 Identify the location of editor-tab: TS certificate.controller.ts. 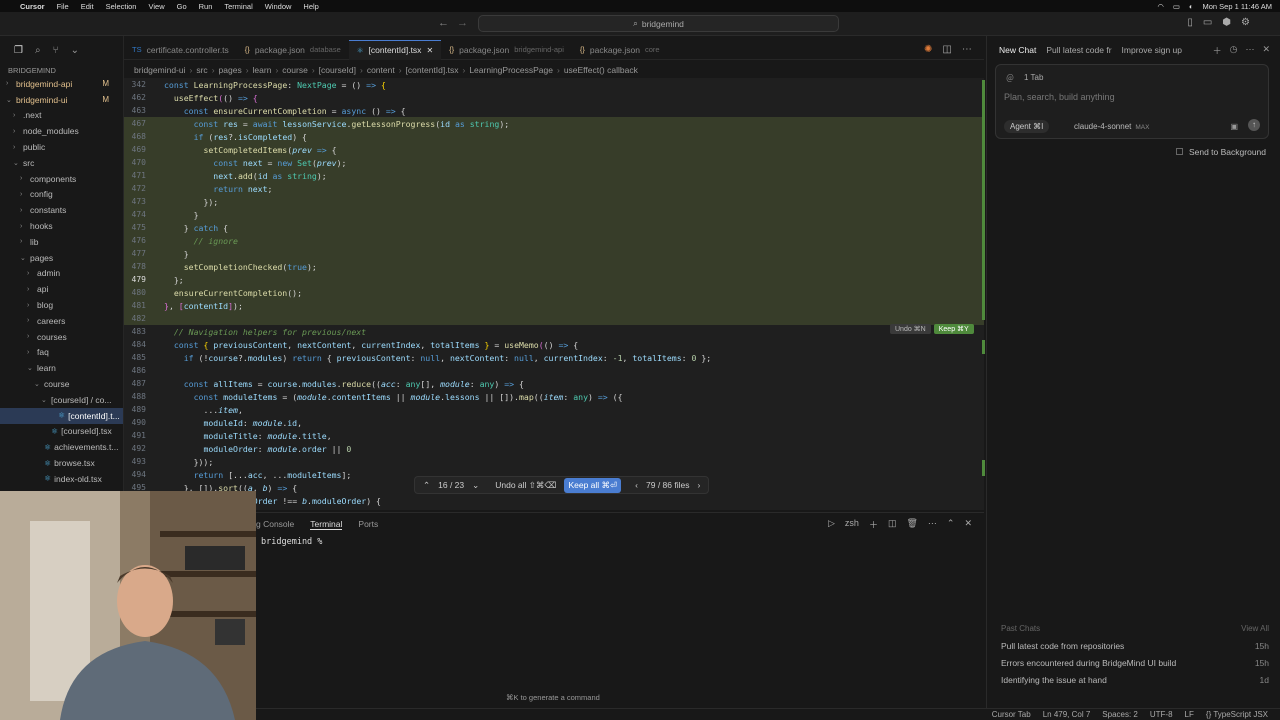
(180, 50).